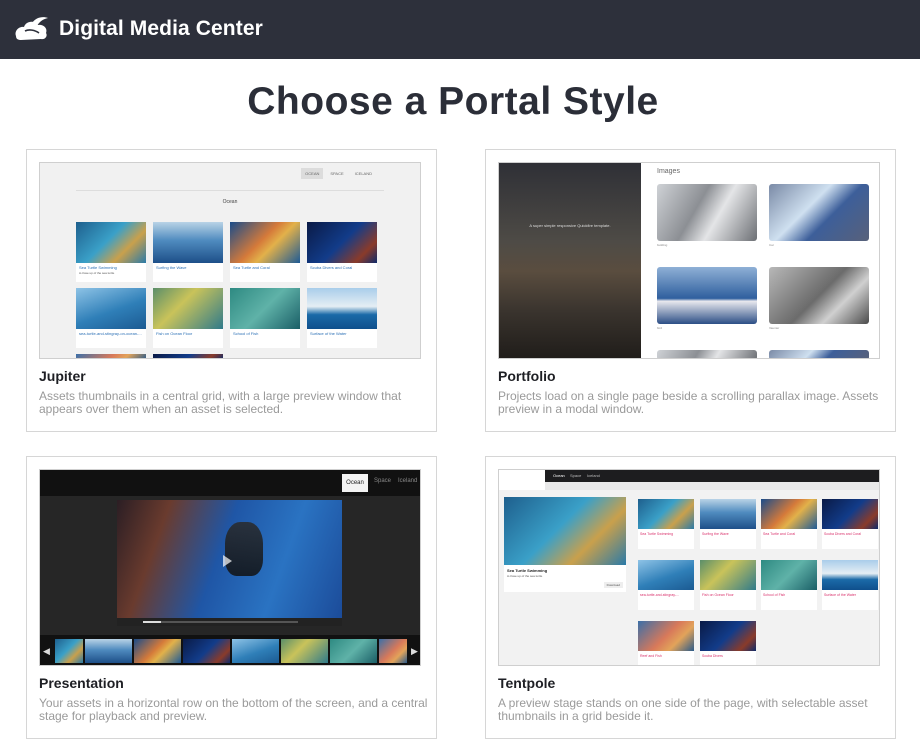 Image resolution: width=920 pixels, height=752 pixels. I want to click on portal-name: Portfolio, so click(527, 376).